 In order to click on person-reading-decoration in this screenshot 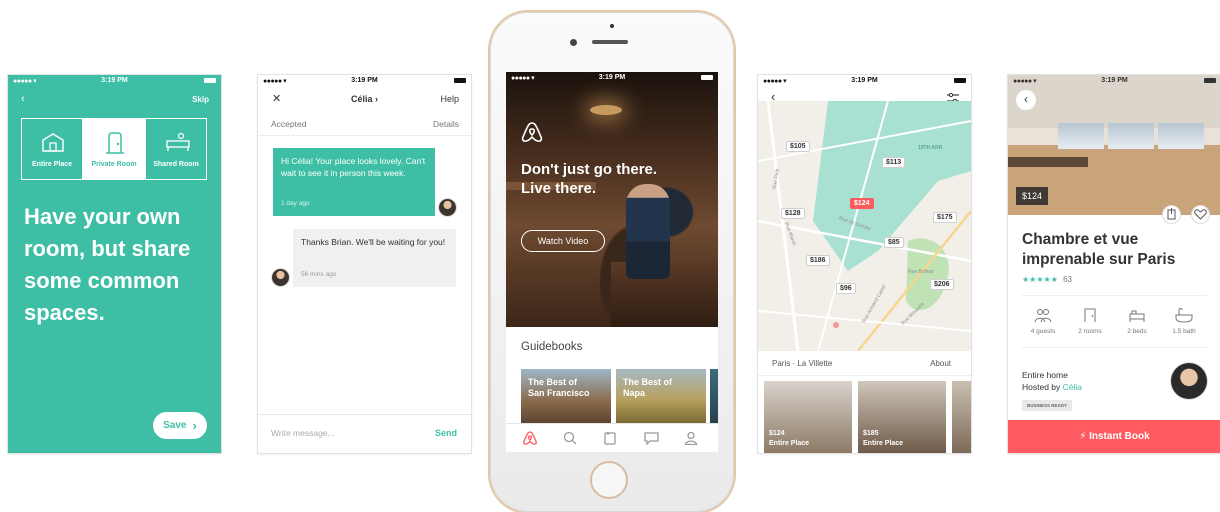, I will do `click(648, 231)`.